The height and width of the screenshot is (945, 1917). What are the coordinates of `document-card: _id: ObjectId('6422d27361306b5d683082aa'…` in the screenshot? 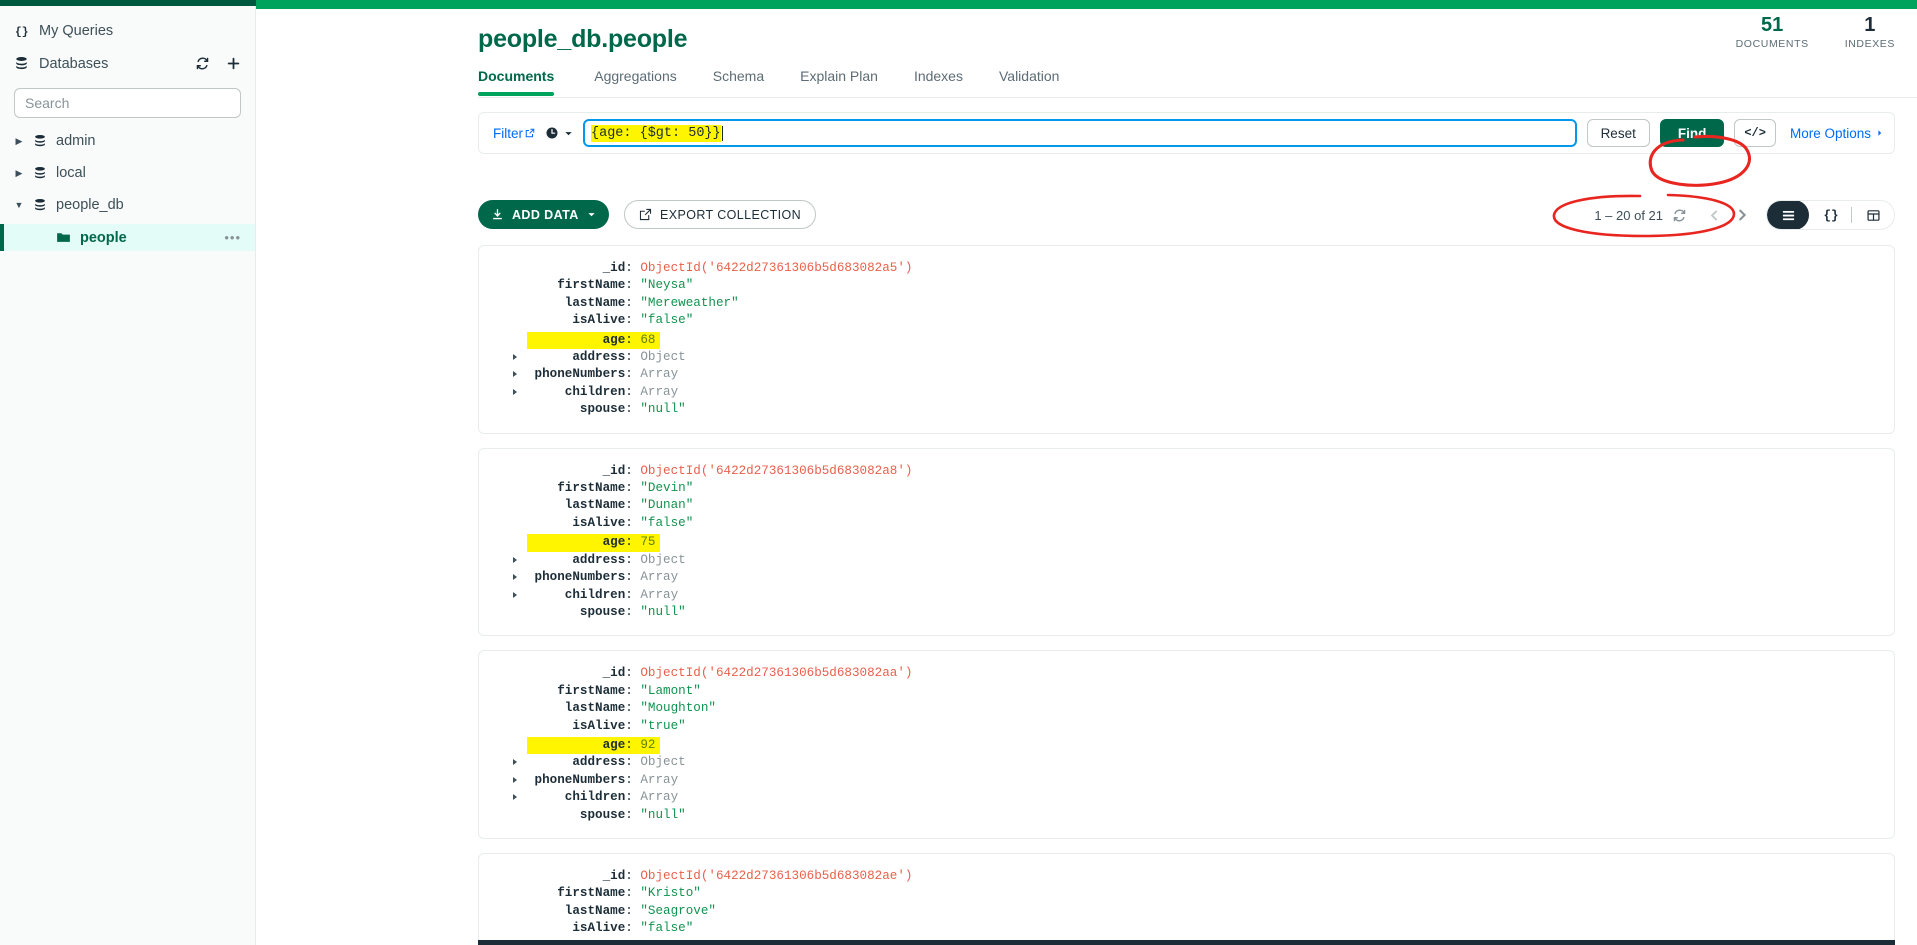 It's located at (1186, 744).